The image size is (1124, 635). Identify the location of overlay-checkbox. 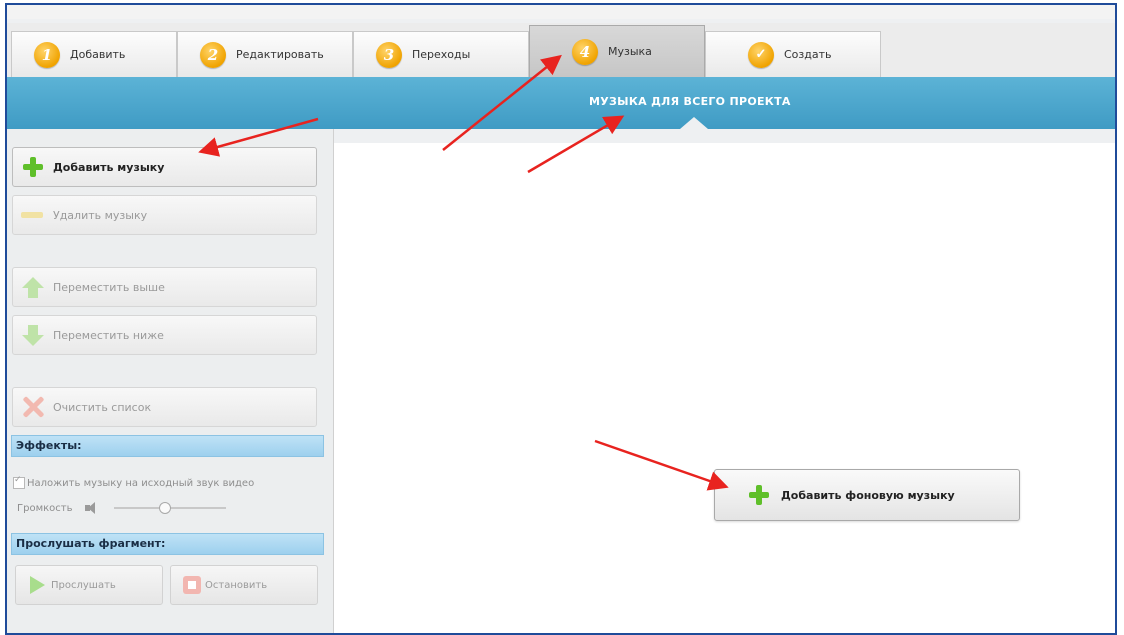
(19, 482).